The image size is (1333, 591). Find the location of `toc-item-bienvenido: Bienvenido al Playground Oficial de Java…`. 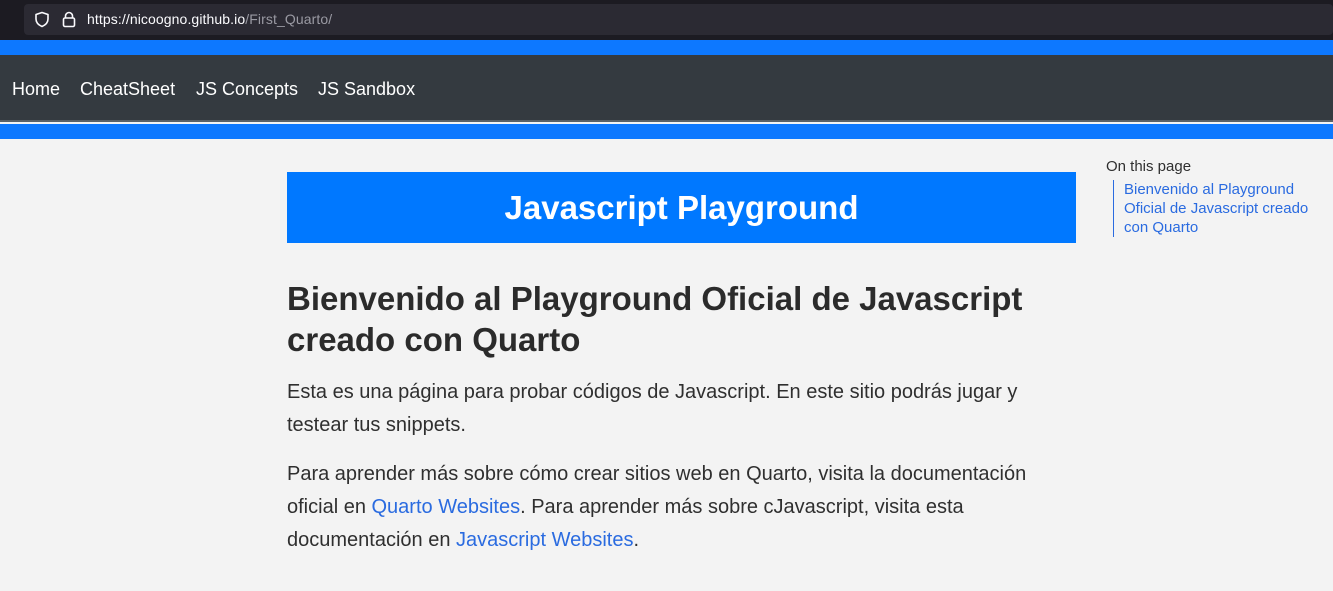

toc-item-bienvenido: Bienvenido al Playground Oficial de Java… is located at coordinates (1223, 208).